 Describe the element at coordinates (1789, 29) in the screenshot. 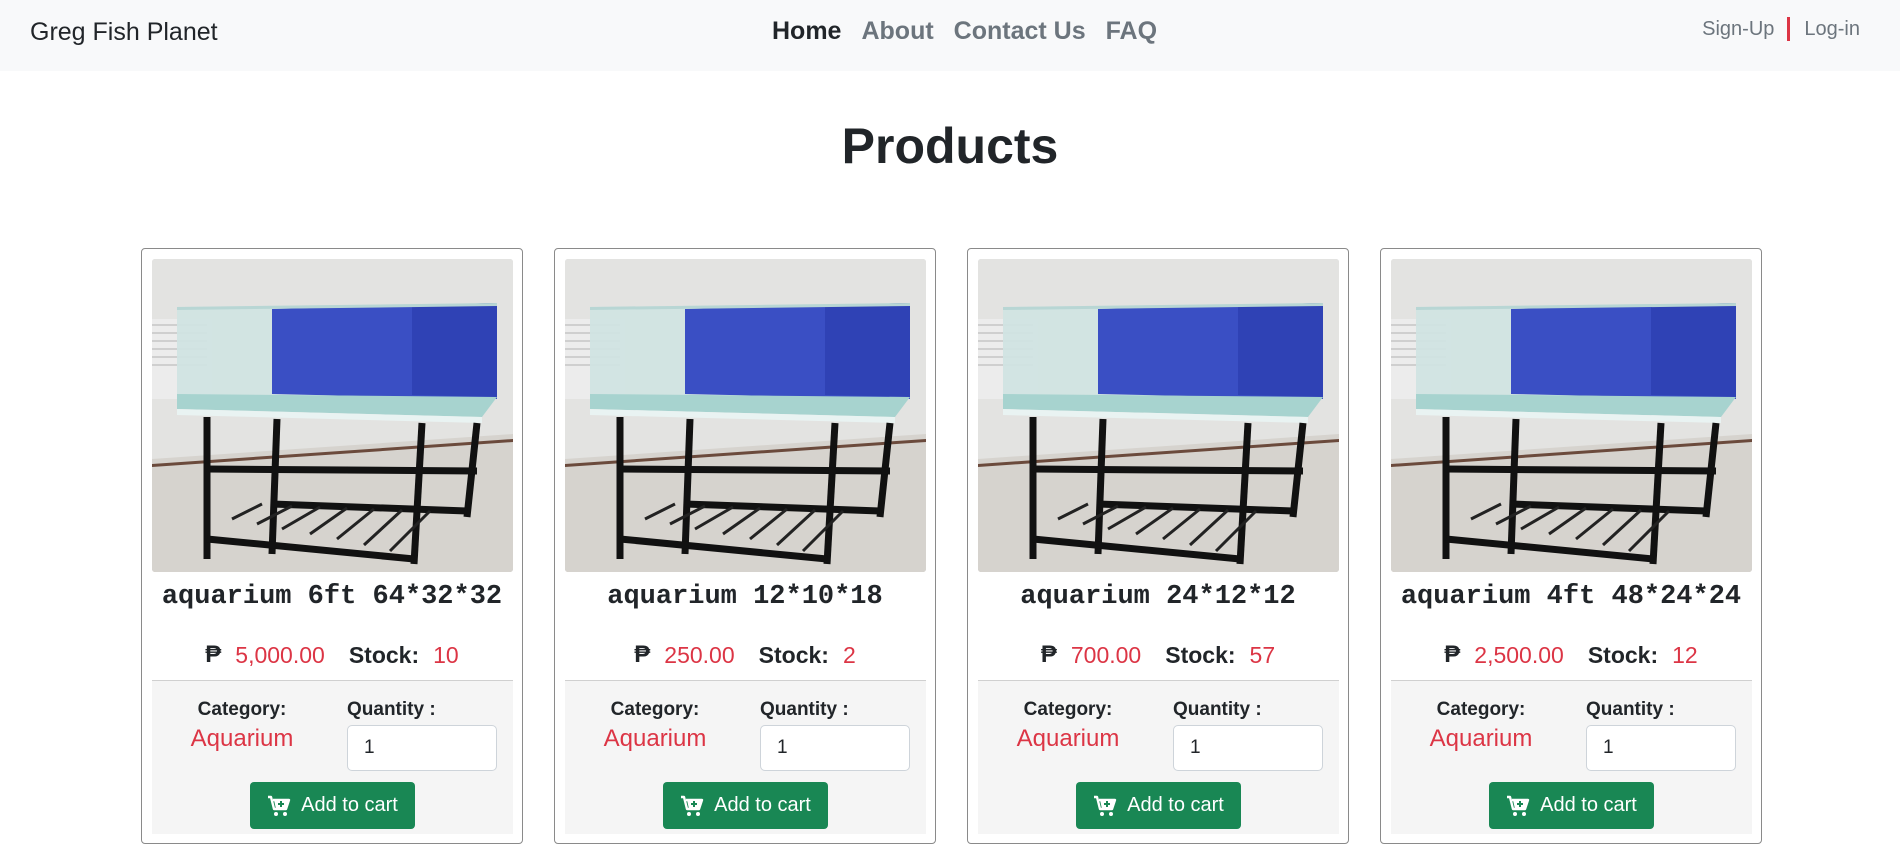

I see `auth-divider` at that location.